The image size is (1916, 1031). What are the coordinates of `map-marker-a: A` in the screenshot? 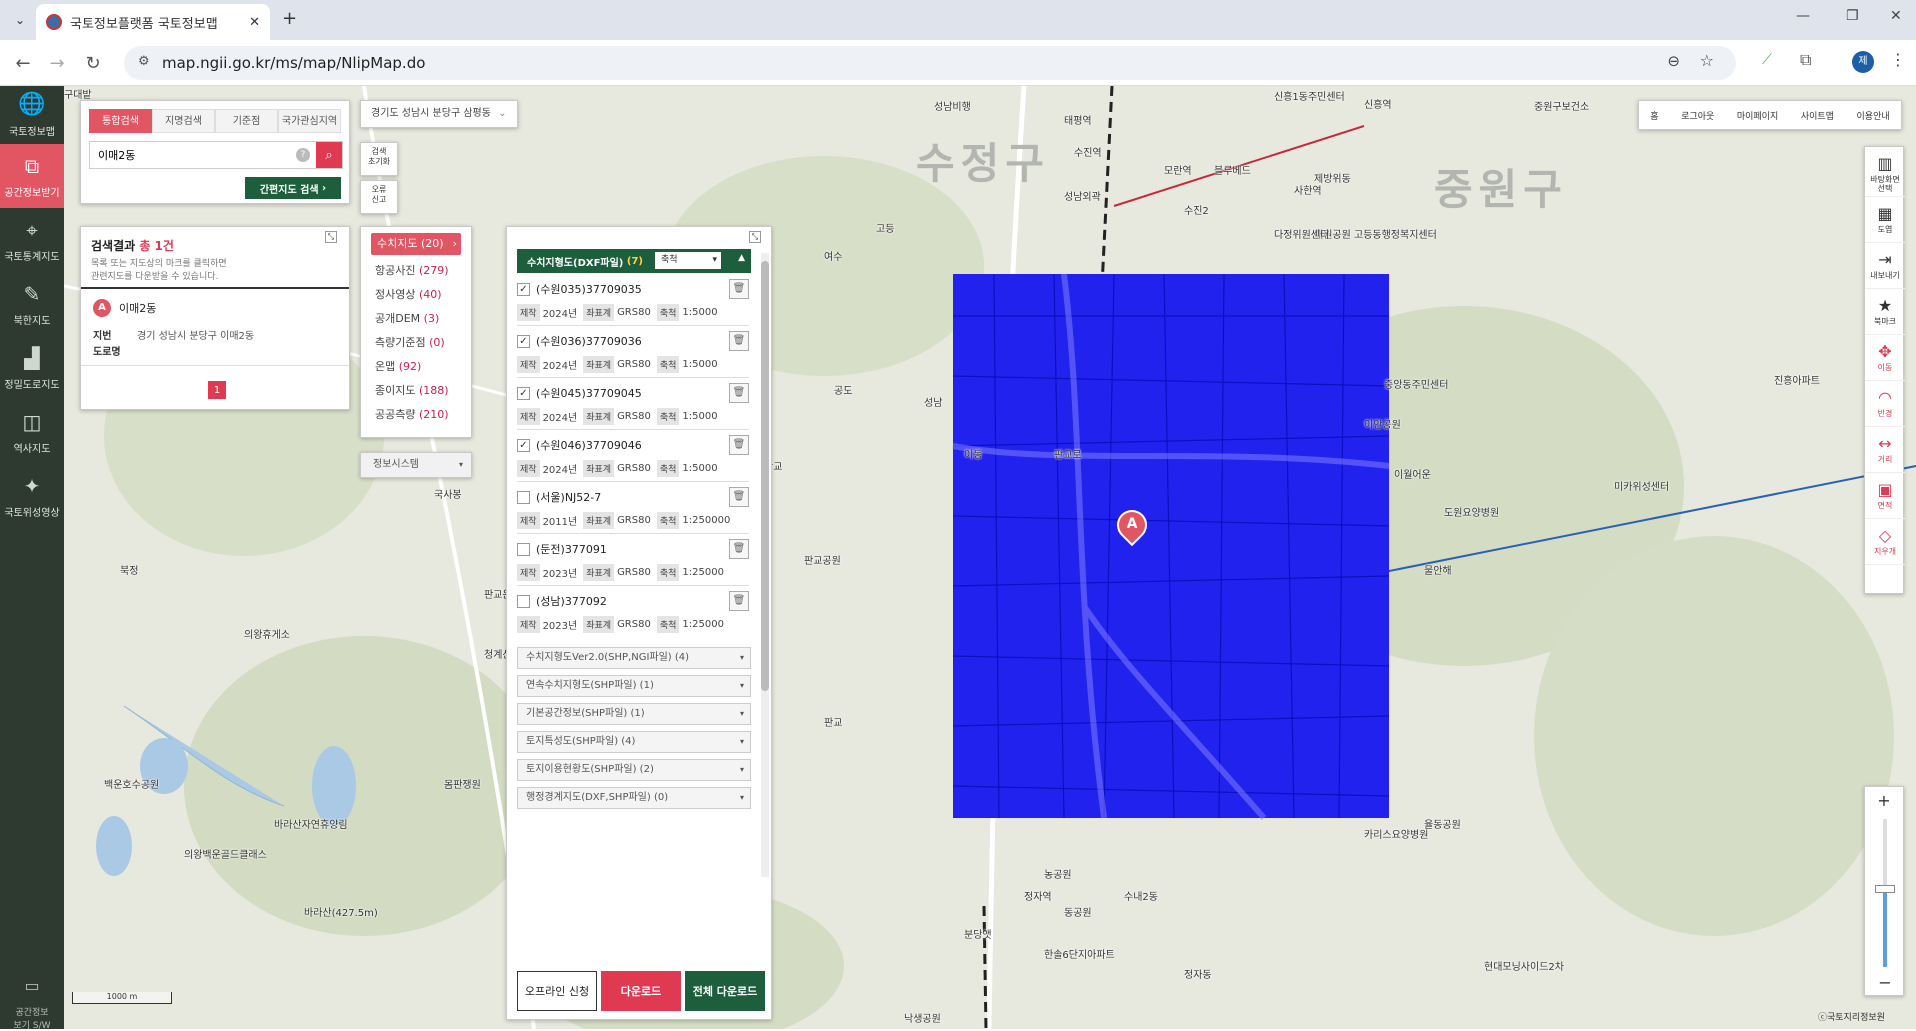 It's located at (1132, 525).